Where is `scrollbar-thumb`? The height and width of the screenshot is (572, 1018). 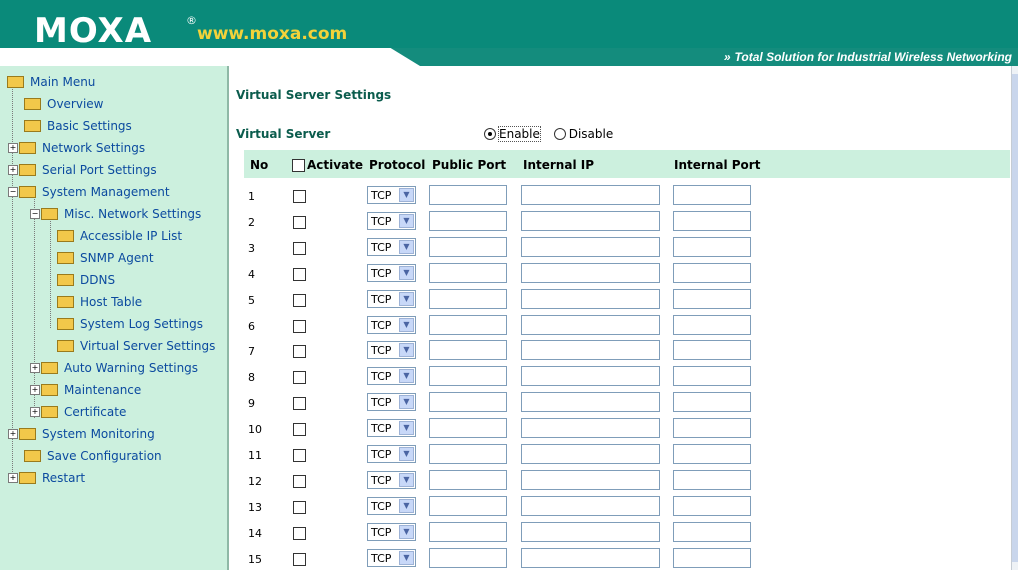
scrollbar-thumb is located at coordinates (1015, 318).